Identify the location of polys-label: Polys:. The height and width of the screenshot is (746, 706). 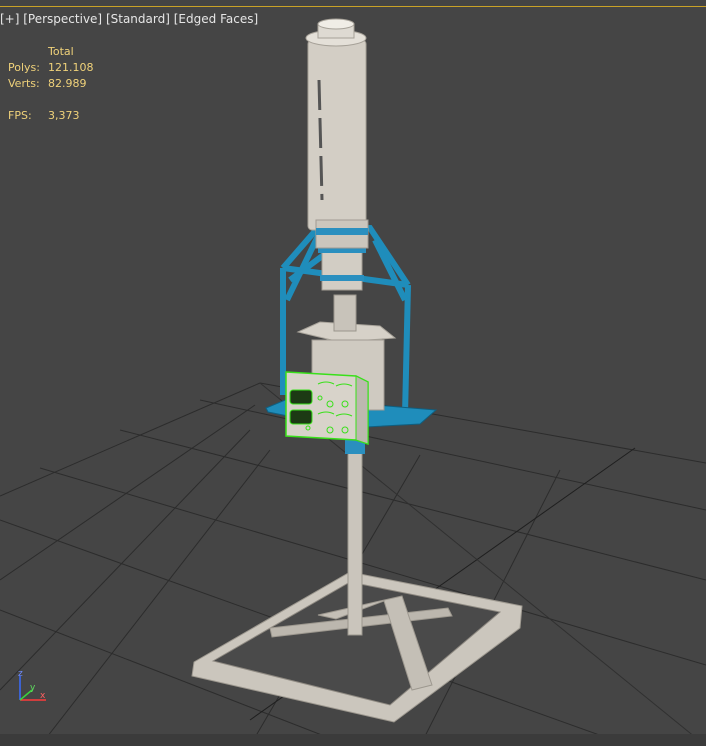
(24, 67).